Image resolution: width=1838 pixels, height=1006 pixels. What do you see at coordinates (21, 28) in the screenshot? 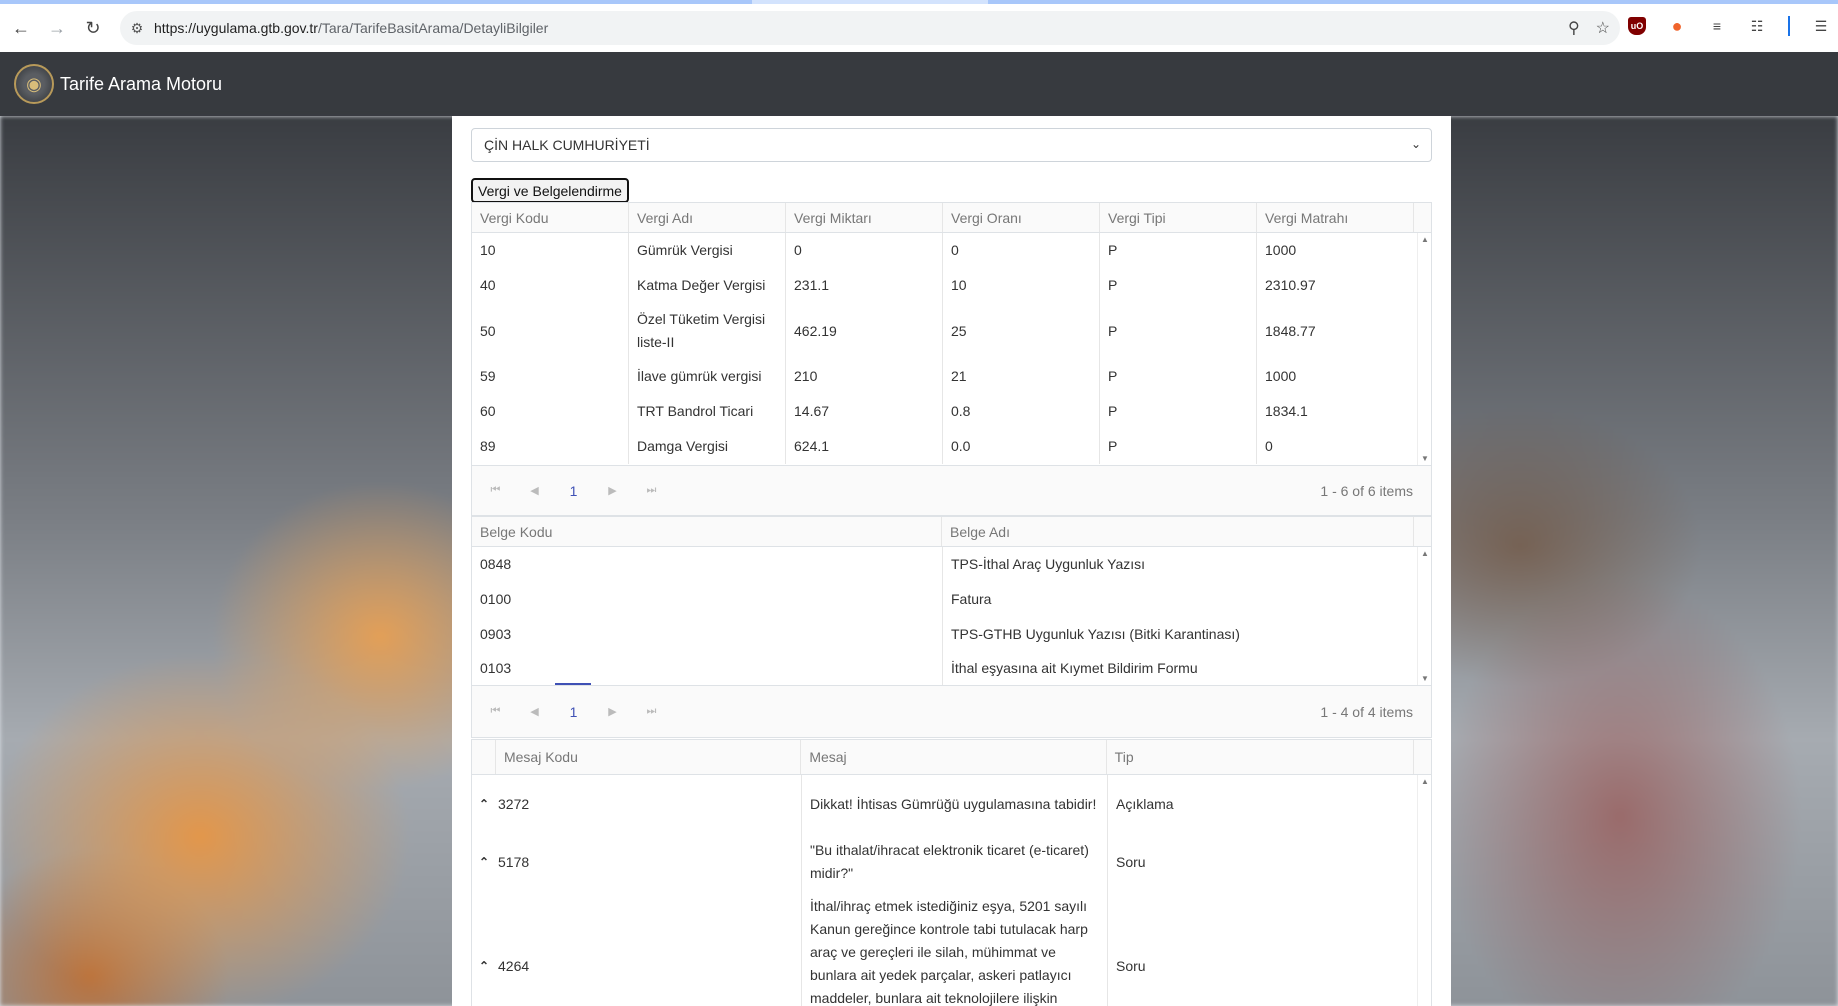
I see `back-arrow-icon: ←` at bounding box center [21, 28].